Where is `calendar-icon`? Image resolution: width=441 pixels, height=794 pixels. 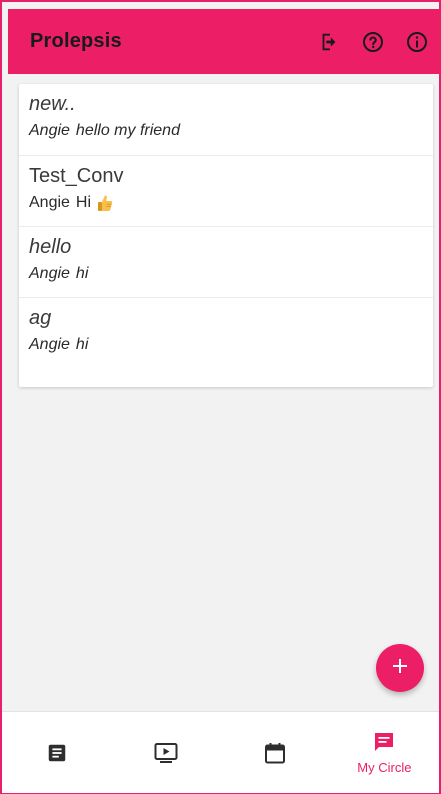 calendar-icon is located at coordinates (275, 753).